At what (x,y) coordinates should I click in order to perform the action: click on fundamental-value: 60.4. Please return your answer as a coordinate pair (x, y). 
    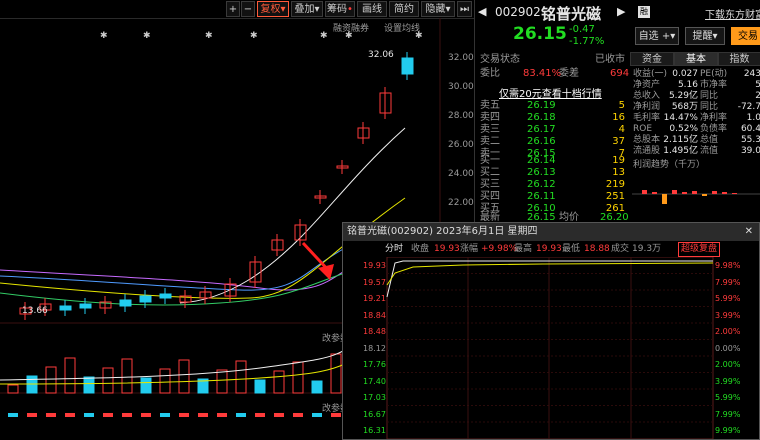
    Looking at the image, I should click on (750, 129).